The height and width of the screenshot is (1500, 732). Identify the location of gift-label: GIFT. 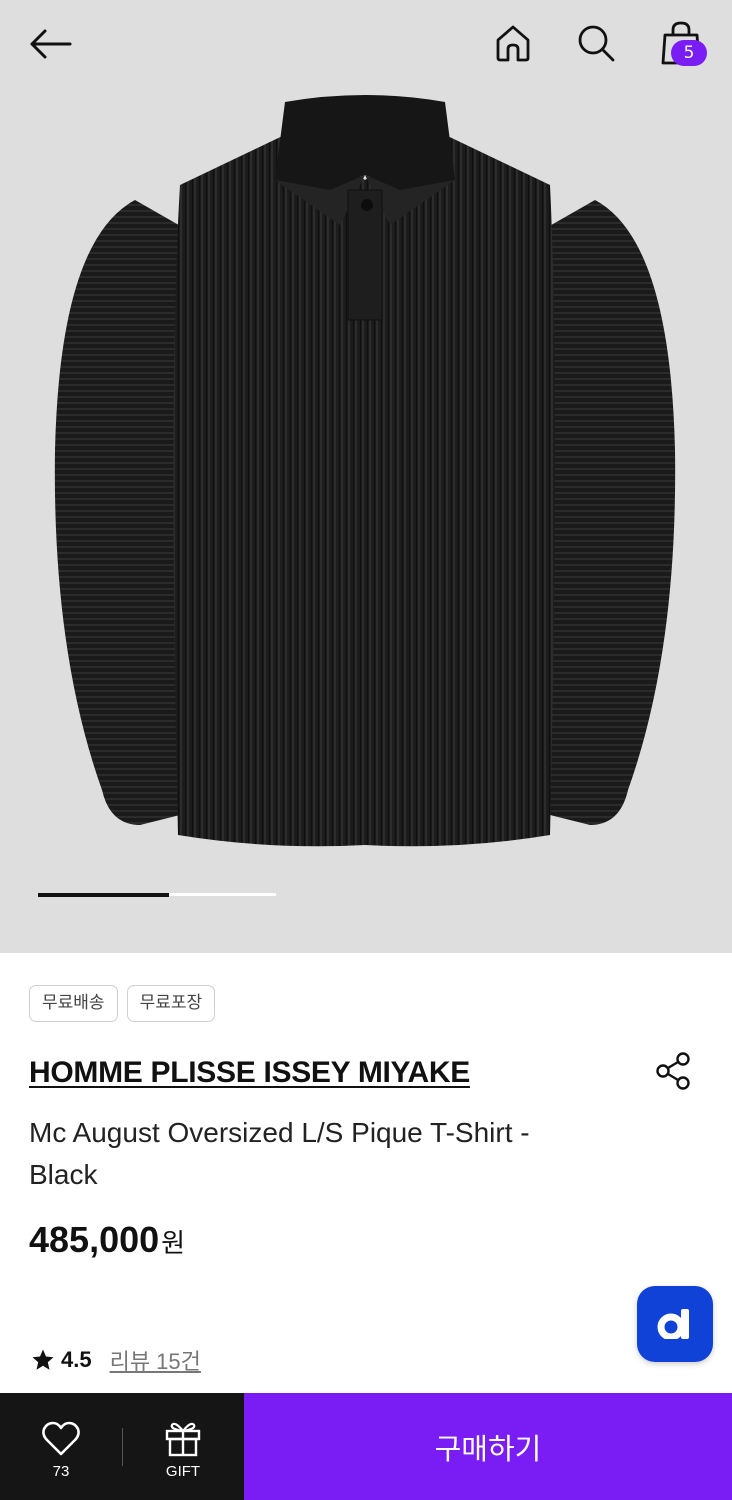
(183, 1471).